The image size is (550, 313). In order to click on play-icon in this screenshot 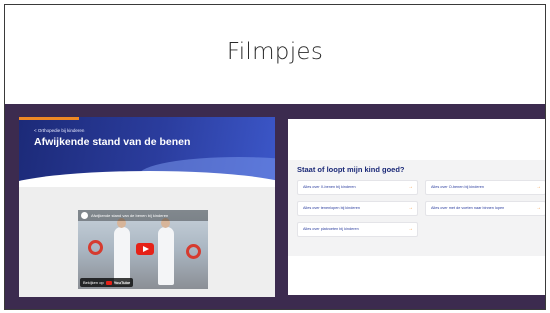, I will do `click(146, 249)`.